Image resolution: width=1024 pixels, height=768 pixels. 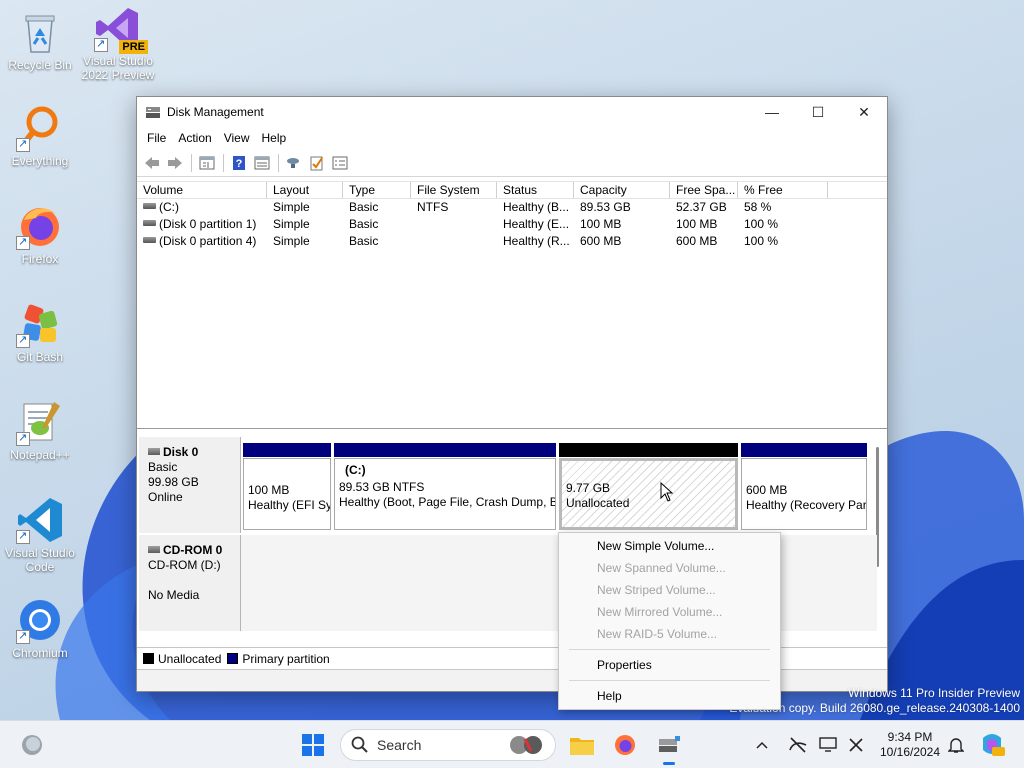 I want to click on widgets-icon, so click(x=32, y=745).